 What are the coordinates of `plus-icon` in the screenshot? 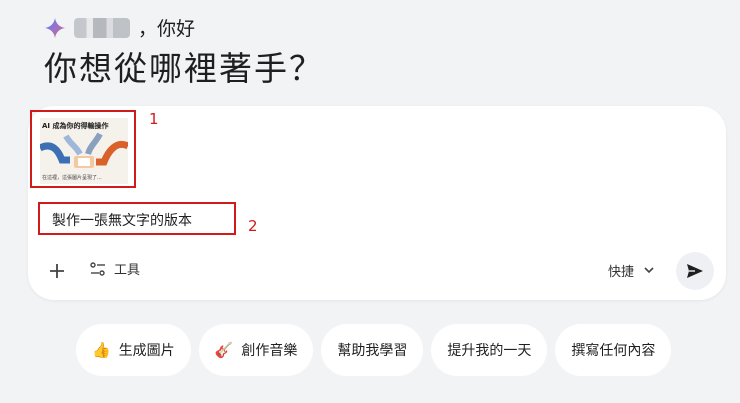 It's located at (57, 271).